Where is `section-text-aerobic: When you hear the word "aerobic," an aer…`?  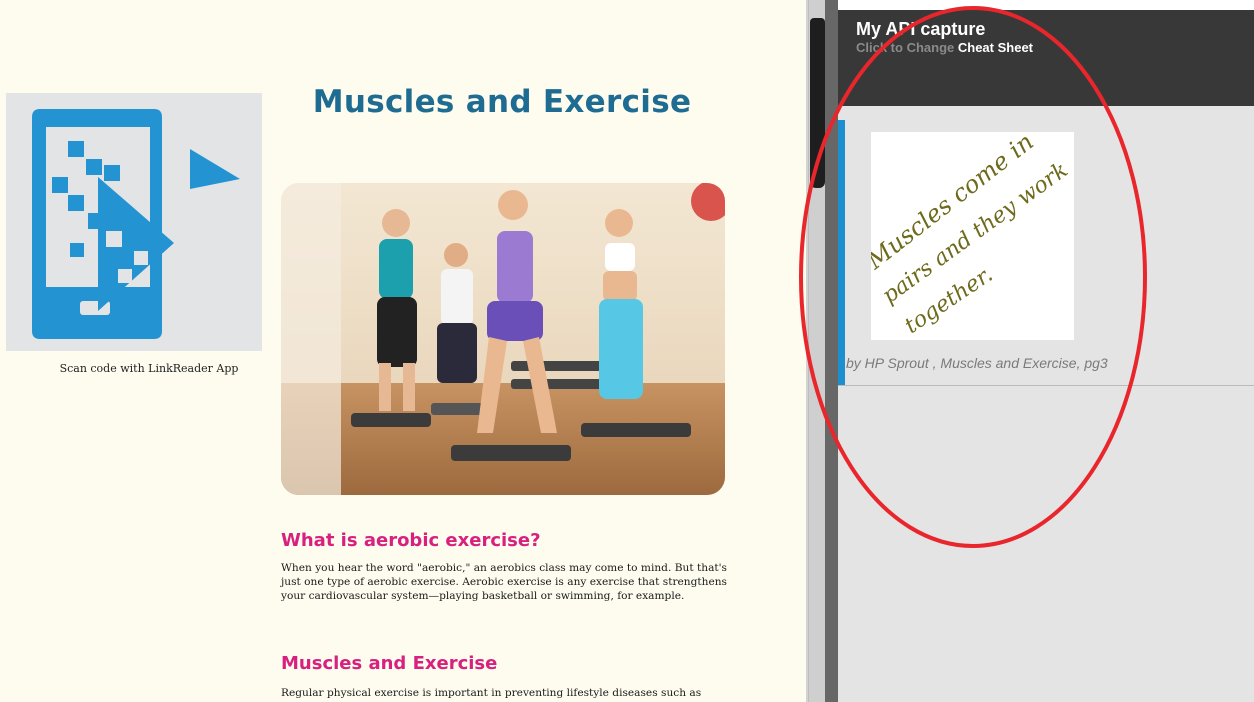
section-text-aerobic: When you hear the word "aerobic," an aer… is located at coordinates (504, 582).